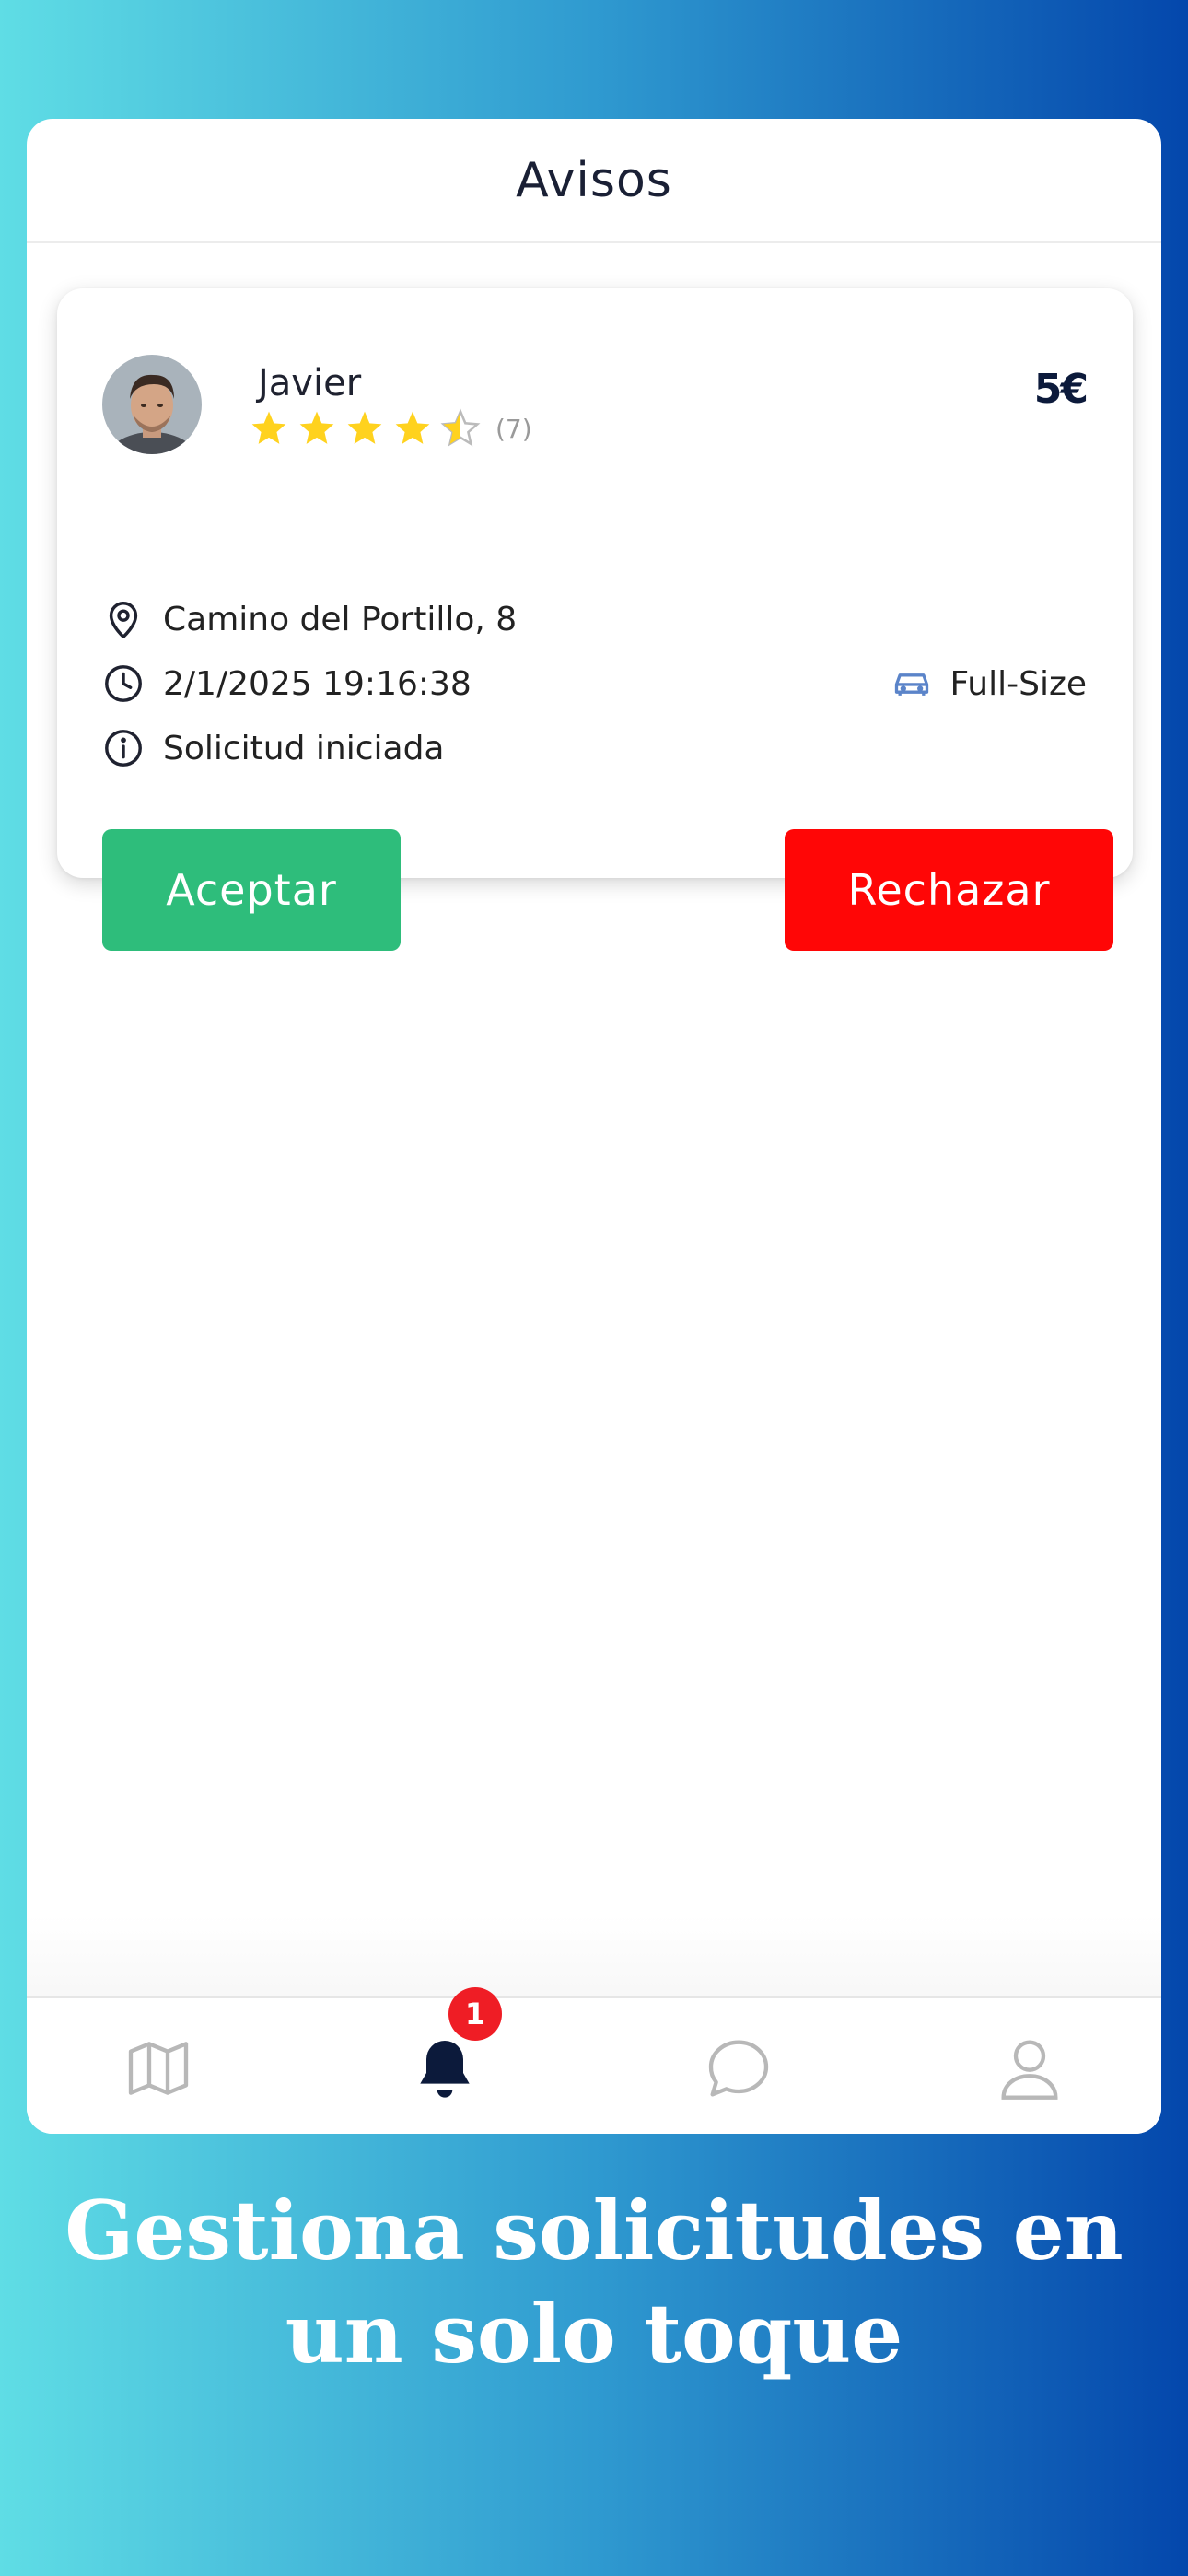  I want to click on review-count: (7), so click(513, 428).